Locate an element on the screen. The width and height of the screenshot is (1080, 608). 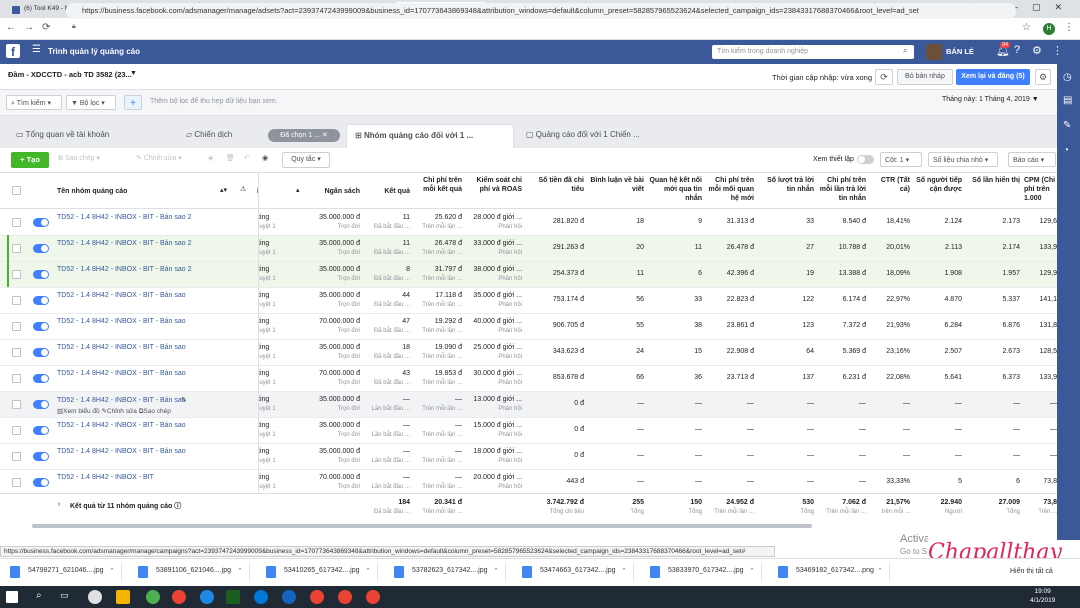
ab-test-icon: ◈ is located at coordinates (210, 158).